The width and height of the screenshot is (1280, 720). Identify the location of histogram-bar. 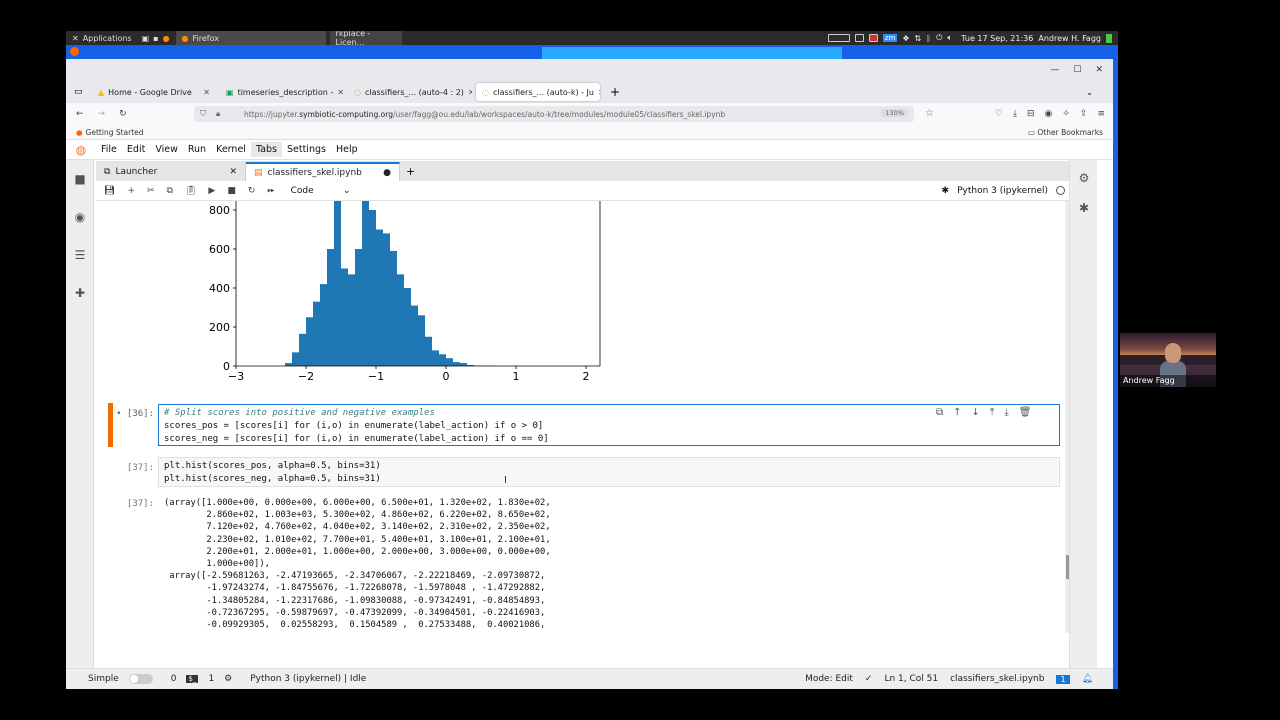
(414, 335).